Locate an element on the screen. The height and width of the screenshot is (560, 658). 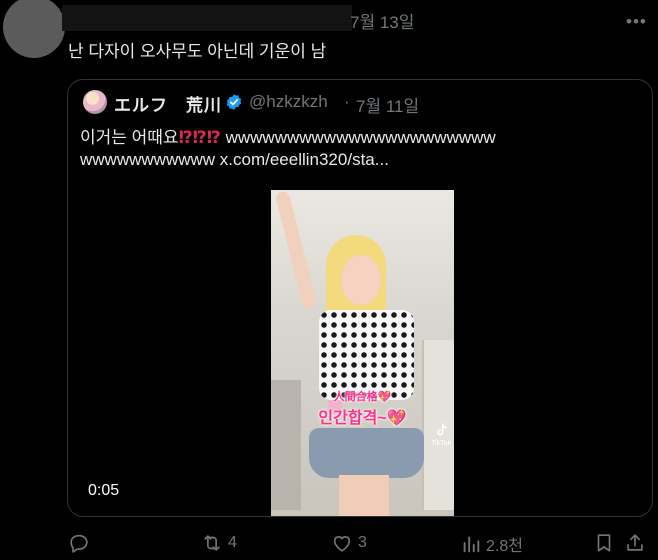
share-button is located at coordinates (635, 543).